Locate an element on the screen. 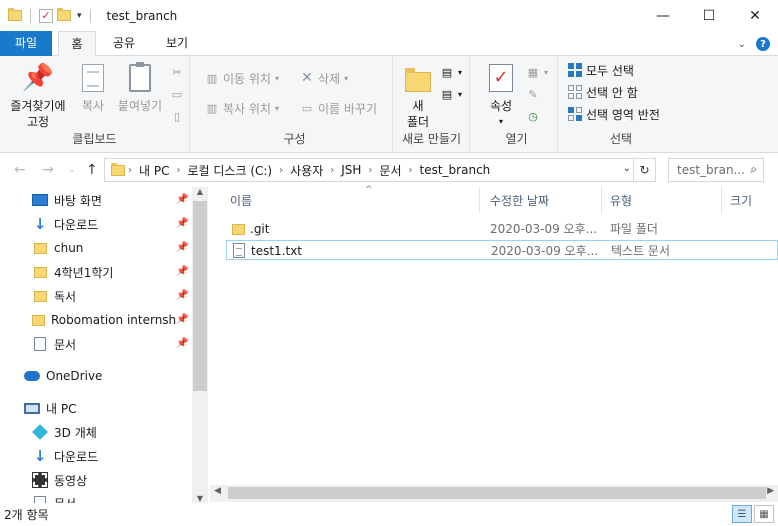  edit-button: ✎ is located at coordinates (533, 94).